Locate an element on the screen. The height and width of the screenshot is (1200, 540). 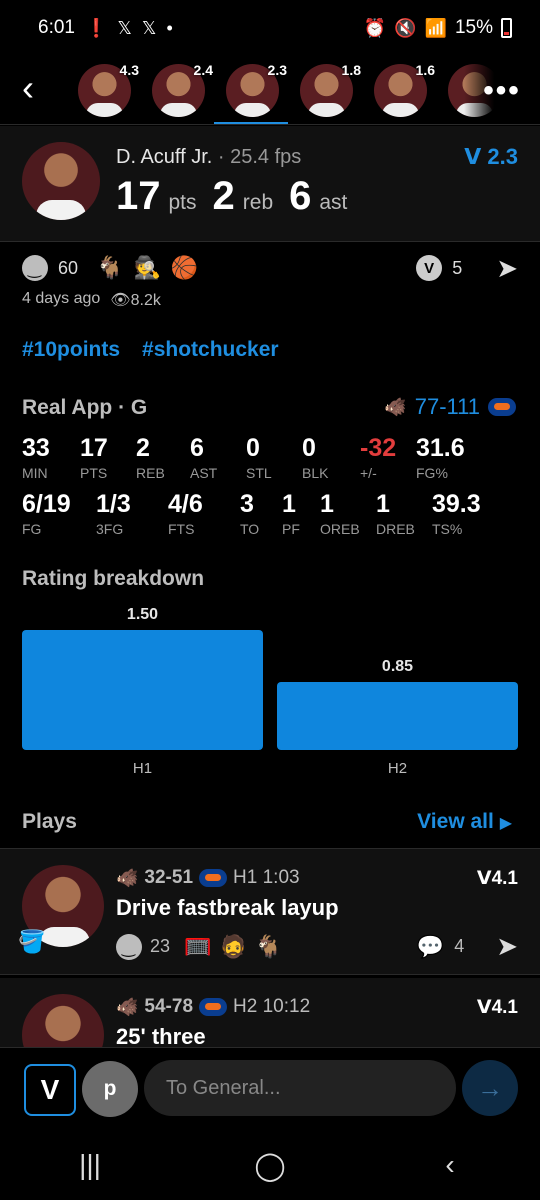
recents-icon: ||| is located at coordinates (90, 1165).